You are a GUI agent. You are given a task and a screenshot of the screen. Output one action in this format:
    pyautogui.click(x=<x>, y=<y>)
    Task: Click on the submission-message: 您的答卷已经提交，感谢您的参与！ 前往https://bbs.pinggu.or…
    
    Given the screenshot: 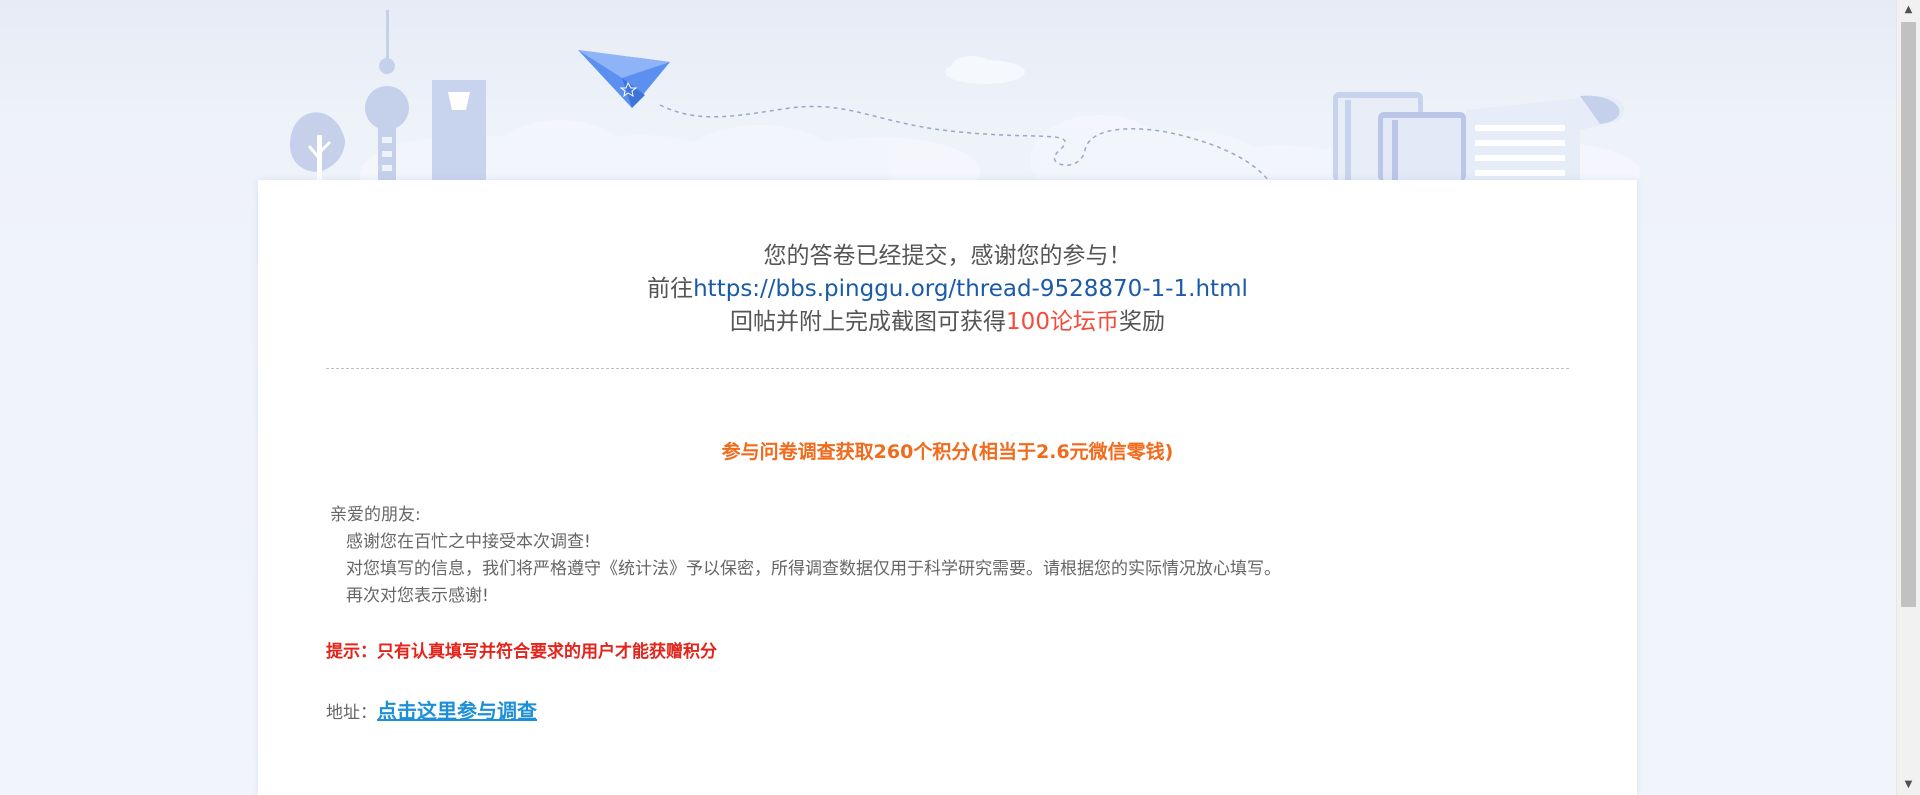 What is the action you would take?
    pyautogui.click(x=947, y=289)
    